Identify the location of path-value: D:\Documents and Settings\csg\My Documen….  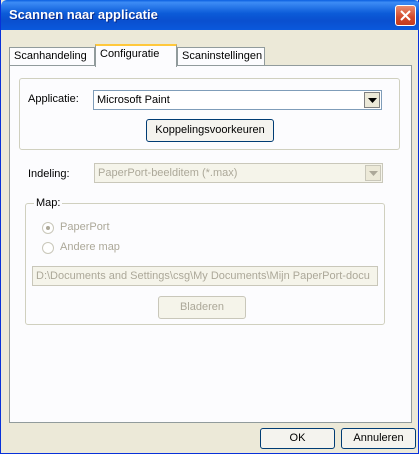
(203, 276).